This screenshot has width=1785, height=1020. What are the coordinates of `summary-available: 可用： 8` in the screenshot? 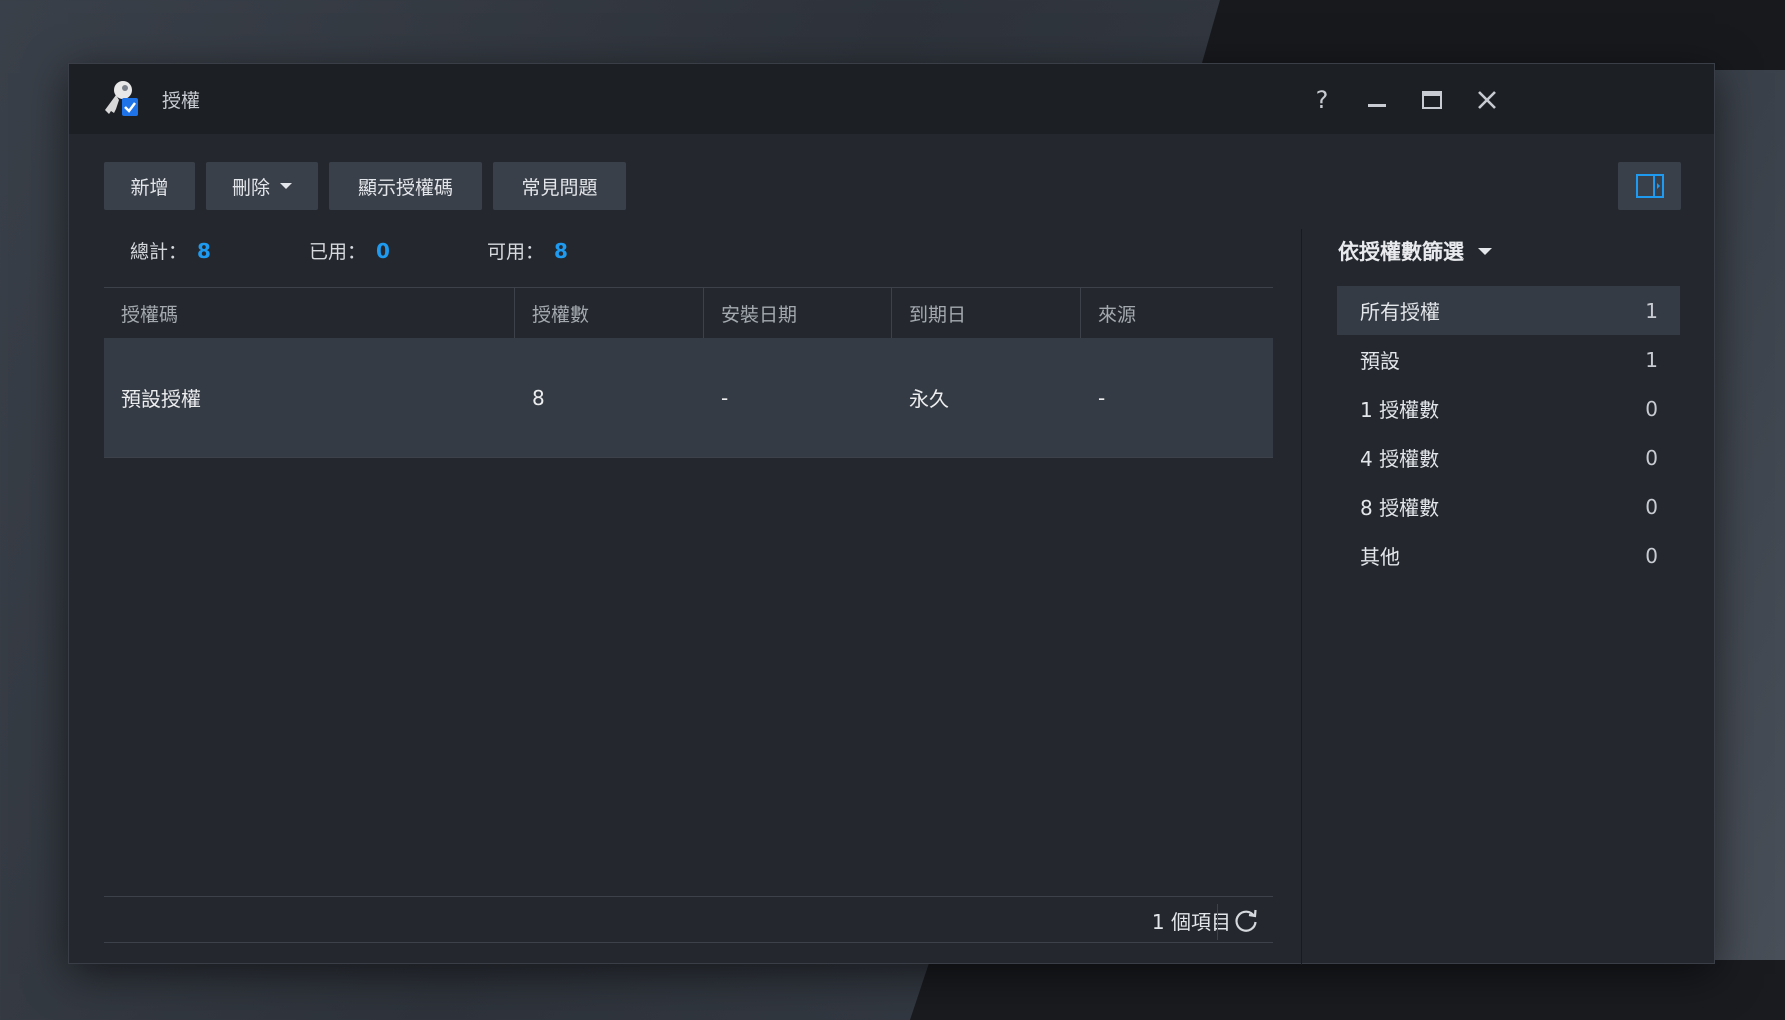 It's located at (527, 250).